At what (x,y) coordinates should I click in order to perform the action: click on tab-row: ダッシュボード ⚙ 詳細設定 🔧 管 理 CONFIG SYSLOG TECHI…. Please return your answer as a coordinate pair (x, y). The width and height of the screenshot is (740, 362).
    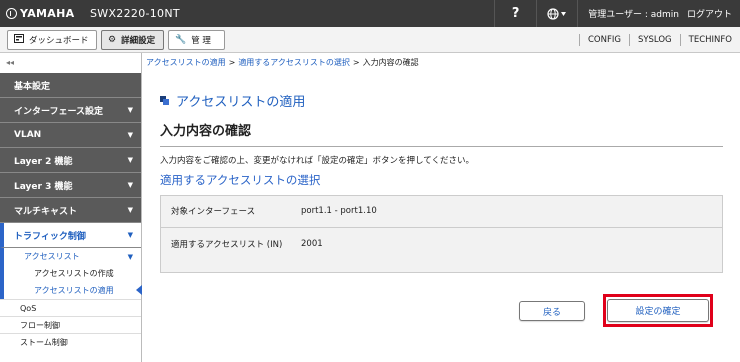
    Looking at the image, I should click on (370, 40).